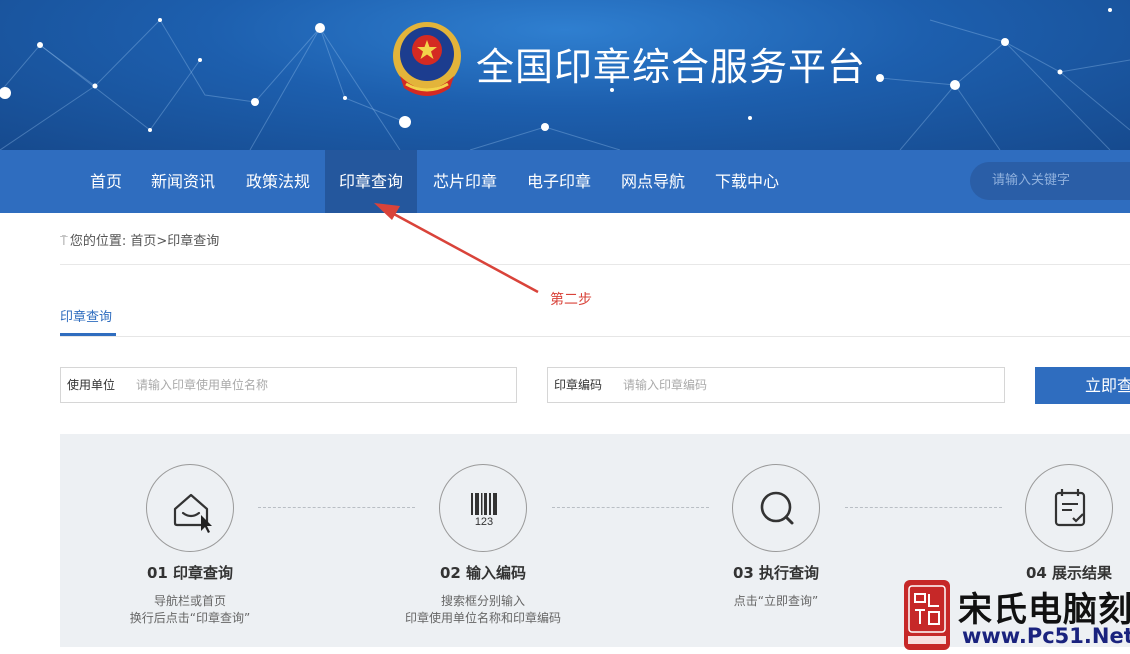 The height and width of the screenshot is (654, 1130). I want to click on seal-logo-icon, so click(927, 615).